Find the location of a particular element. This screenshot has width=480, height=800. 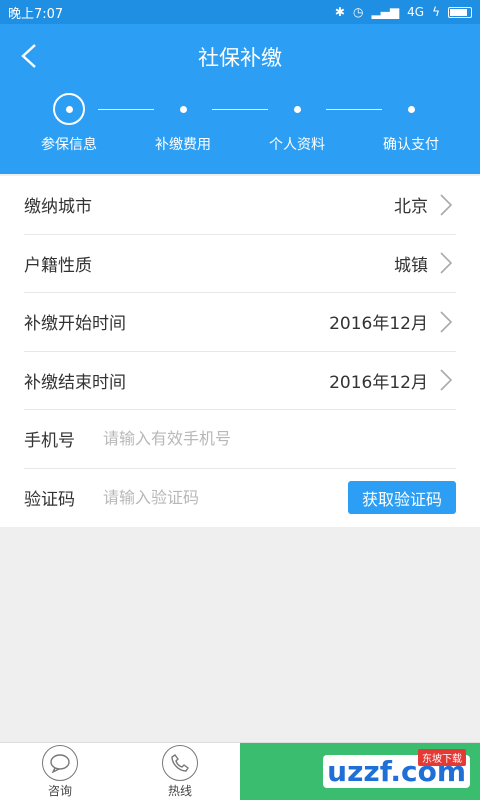

start-time-value: 2016年12月 is located at coordinates (378, 324).